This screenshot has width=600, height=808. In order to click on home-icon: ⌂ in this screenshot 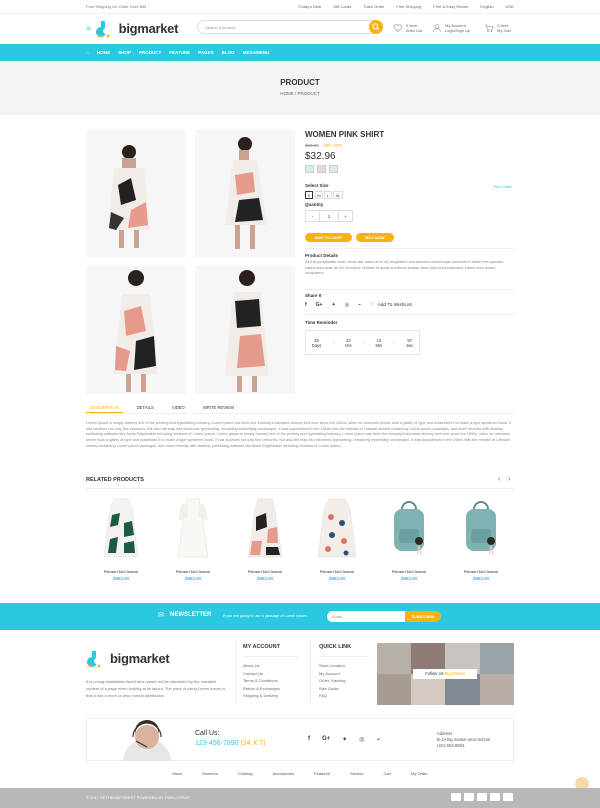, I will do `click(87, 52)`.